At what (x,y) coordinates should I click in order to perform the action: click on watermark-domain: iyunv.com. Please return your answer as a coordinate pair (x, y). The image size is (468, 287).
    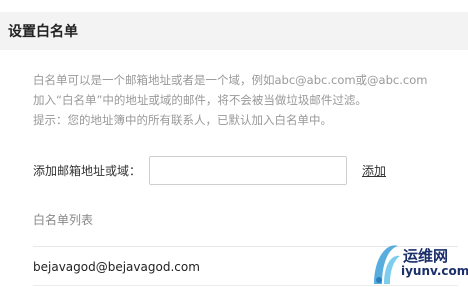
    Looking at the image, I should click on (434, 271).